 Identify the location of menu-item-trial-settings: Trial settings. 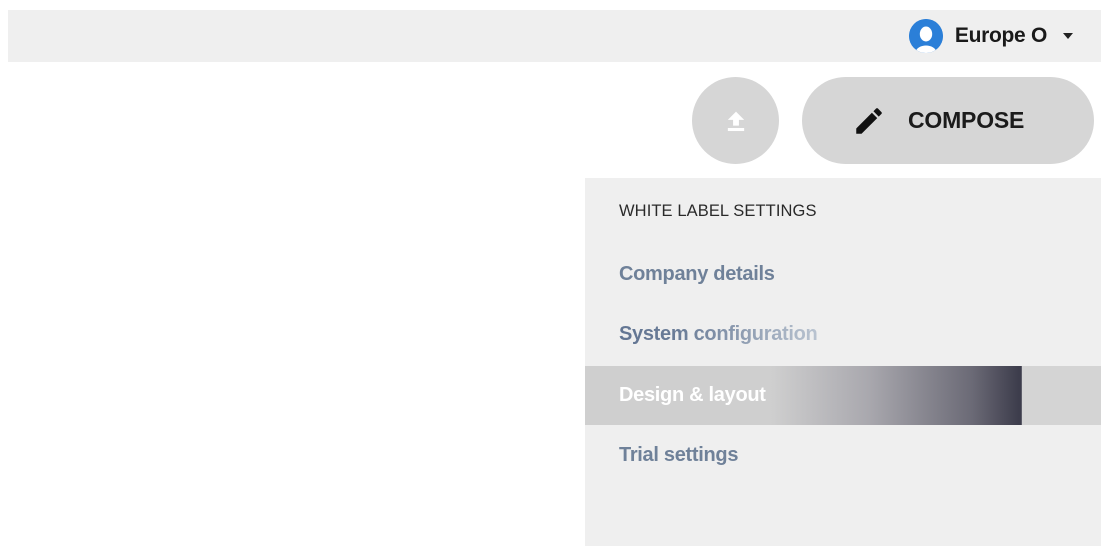
(843, 455).